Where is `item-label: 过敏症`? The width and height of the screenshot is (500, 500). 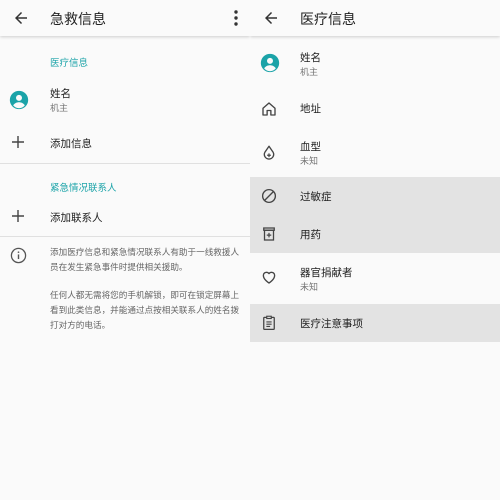 item-label: 过敏症 is located at coordinates (316, 197).